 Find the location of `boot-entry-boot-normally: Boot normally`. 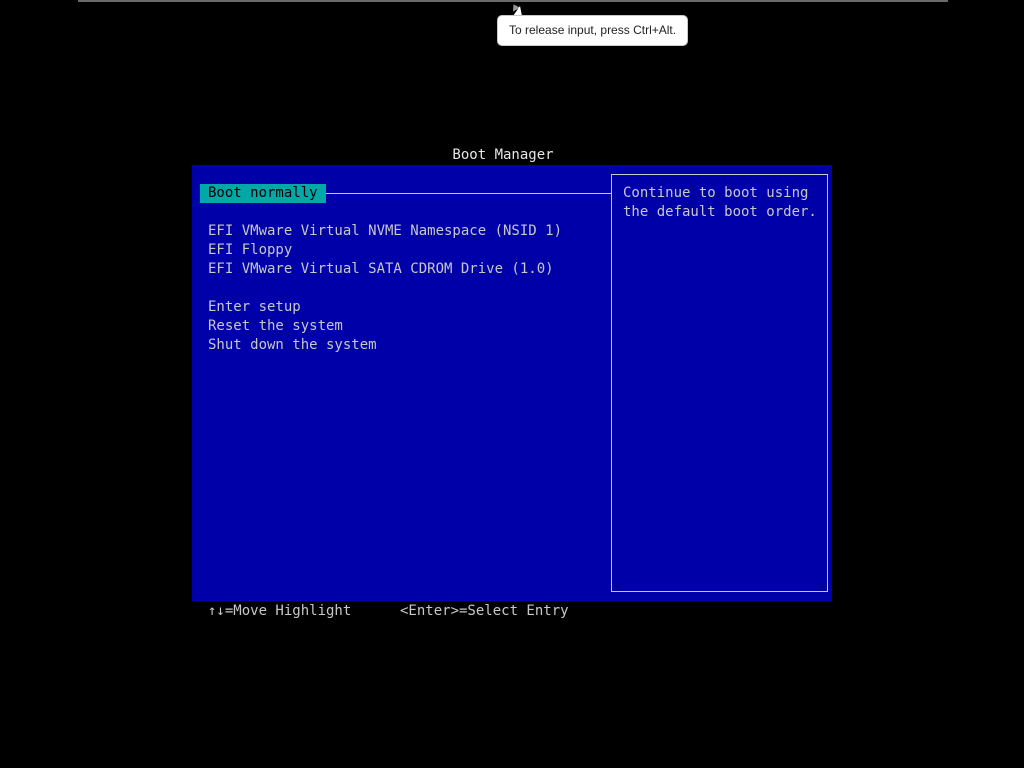

boot-entry-boot-normally: Boot normally is located at coordinates (263, 193).